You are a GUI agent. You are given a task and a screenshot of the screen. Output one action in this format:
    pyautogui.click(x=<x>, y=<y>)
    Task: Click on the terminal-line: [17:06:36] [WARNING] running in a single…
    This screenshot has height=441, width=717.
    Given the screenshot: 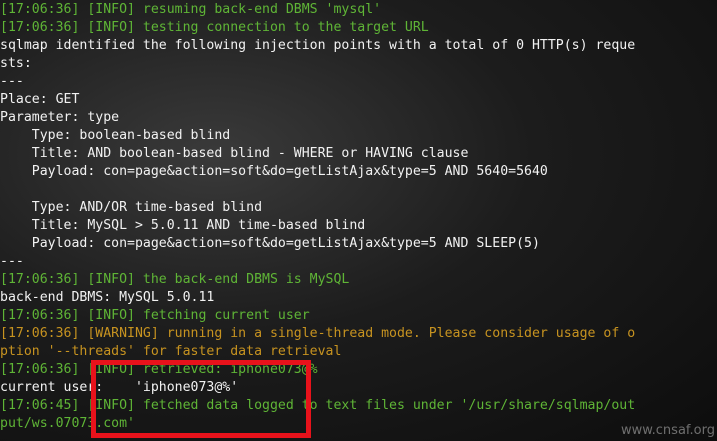 What is the action you would take?
    pyautogui.click(x=318, y=333)
    